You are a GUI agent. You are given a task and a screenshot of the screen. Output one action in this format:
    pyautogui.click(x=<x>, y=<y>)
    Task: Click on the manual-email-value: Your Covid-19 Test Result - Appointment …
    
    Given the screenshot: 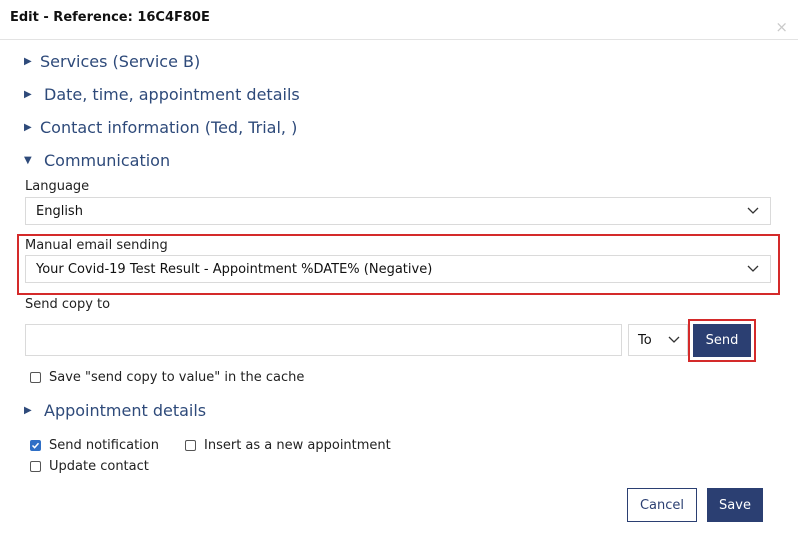 What is the action you would take?
    pyautogui.click(x=234, y=269)
    